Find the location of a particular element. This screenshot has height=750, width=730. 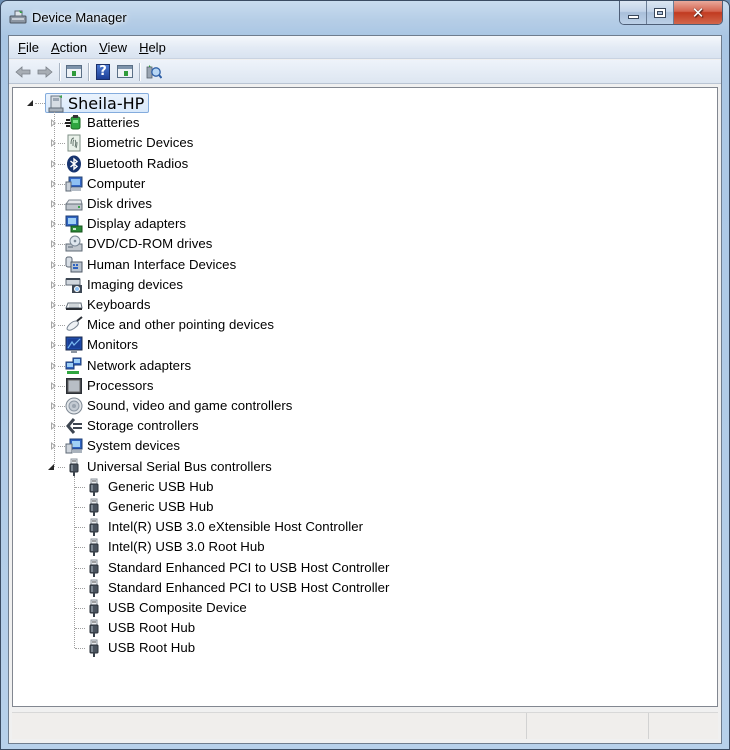

selected-node-highlight: Sheila-HP is located at coordinates (97, 103).